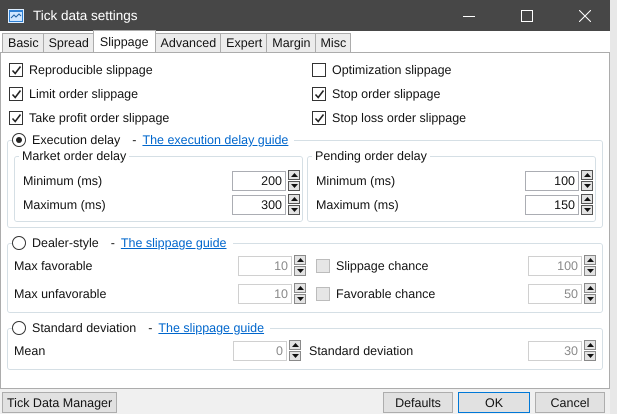 The image size is (617, 414). I want to click on checkbox: Reproducible slippage, so click(160, 70).